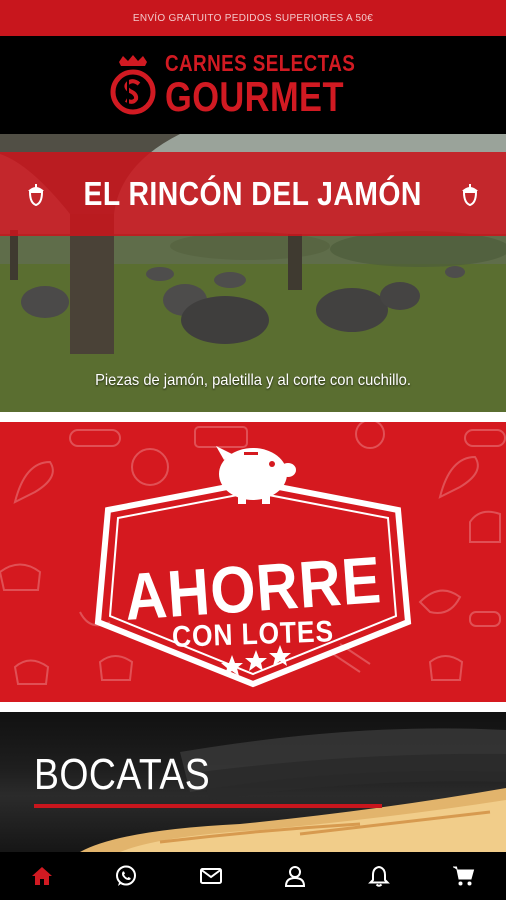  I want to click on nav-account-button, so click(295, 876).